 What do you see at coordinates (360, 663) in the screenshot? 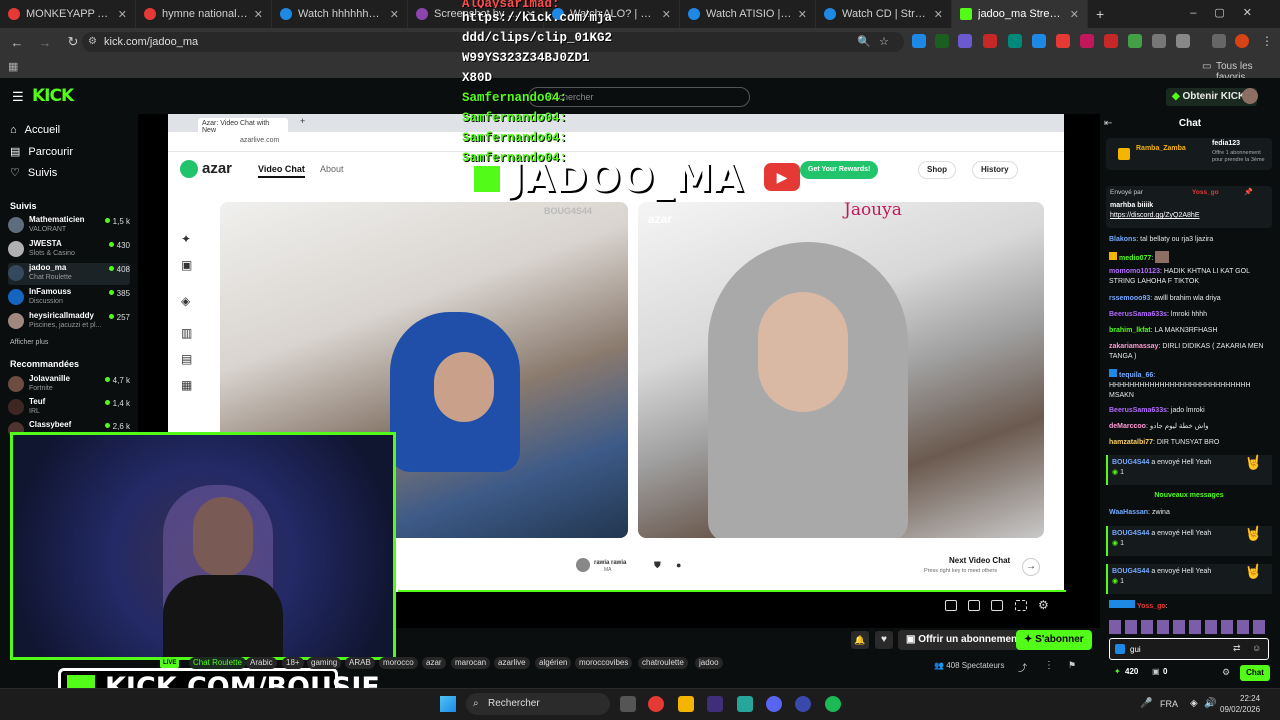
I see `tag: ARAB` at bounding box center [360, 663].